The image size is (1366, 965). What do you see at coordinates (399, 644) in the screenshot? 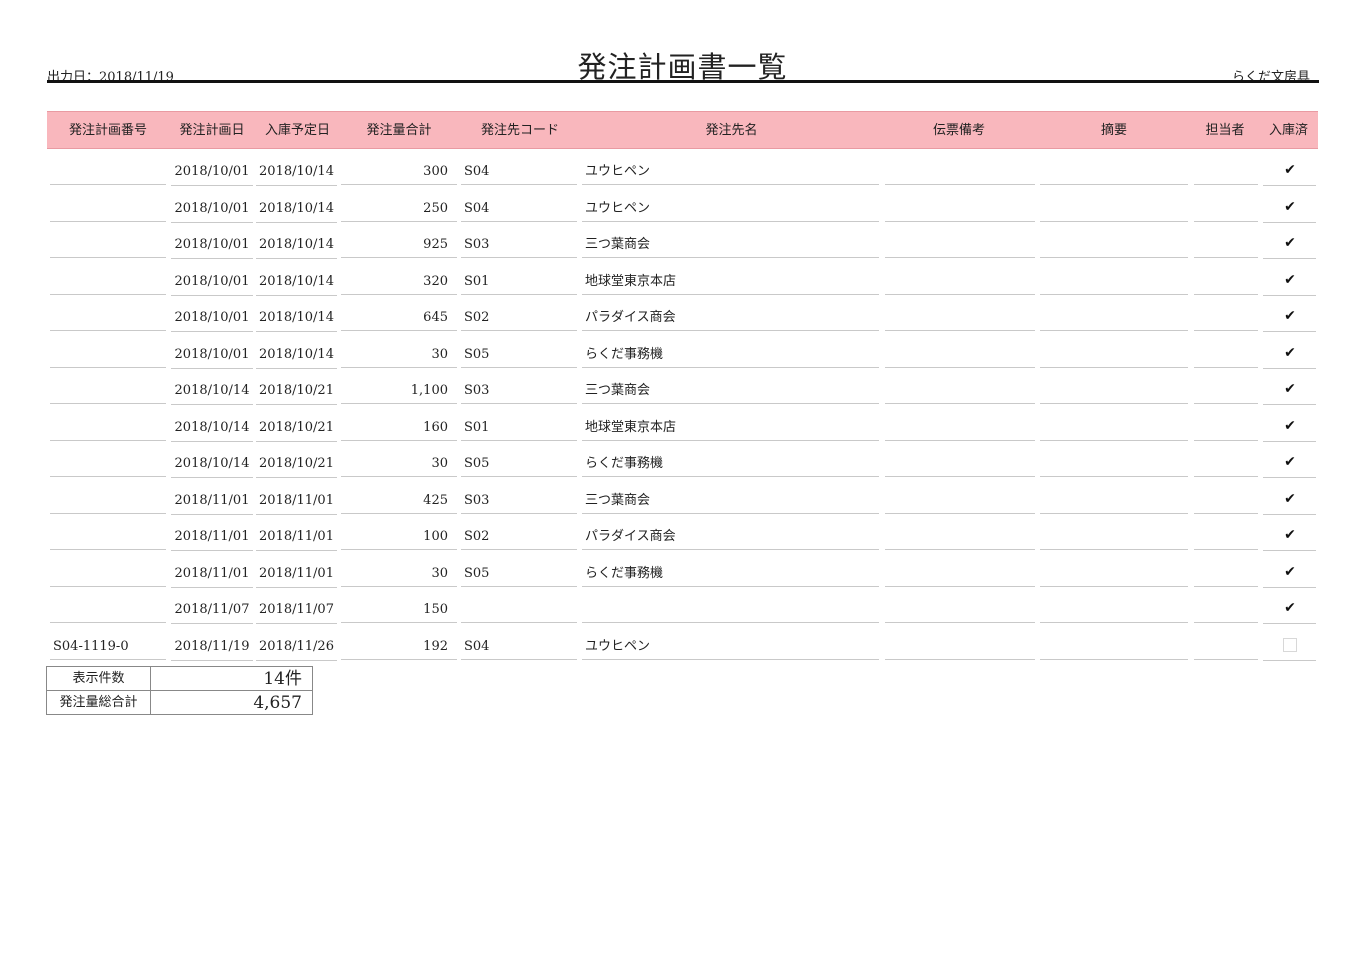
I see `cell-qty-total: 192` at bounding box center [399, 644].